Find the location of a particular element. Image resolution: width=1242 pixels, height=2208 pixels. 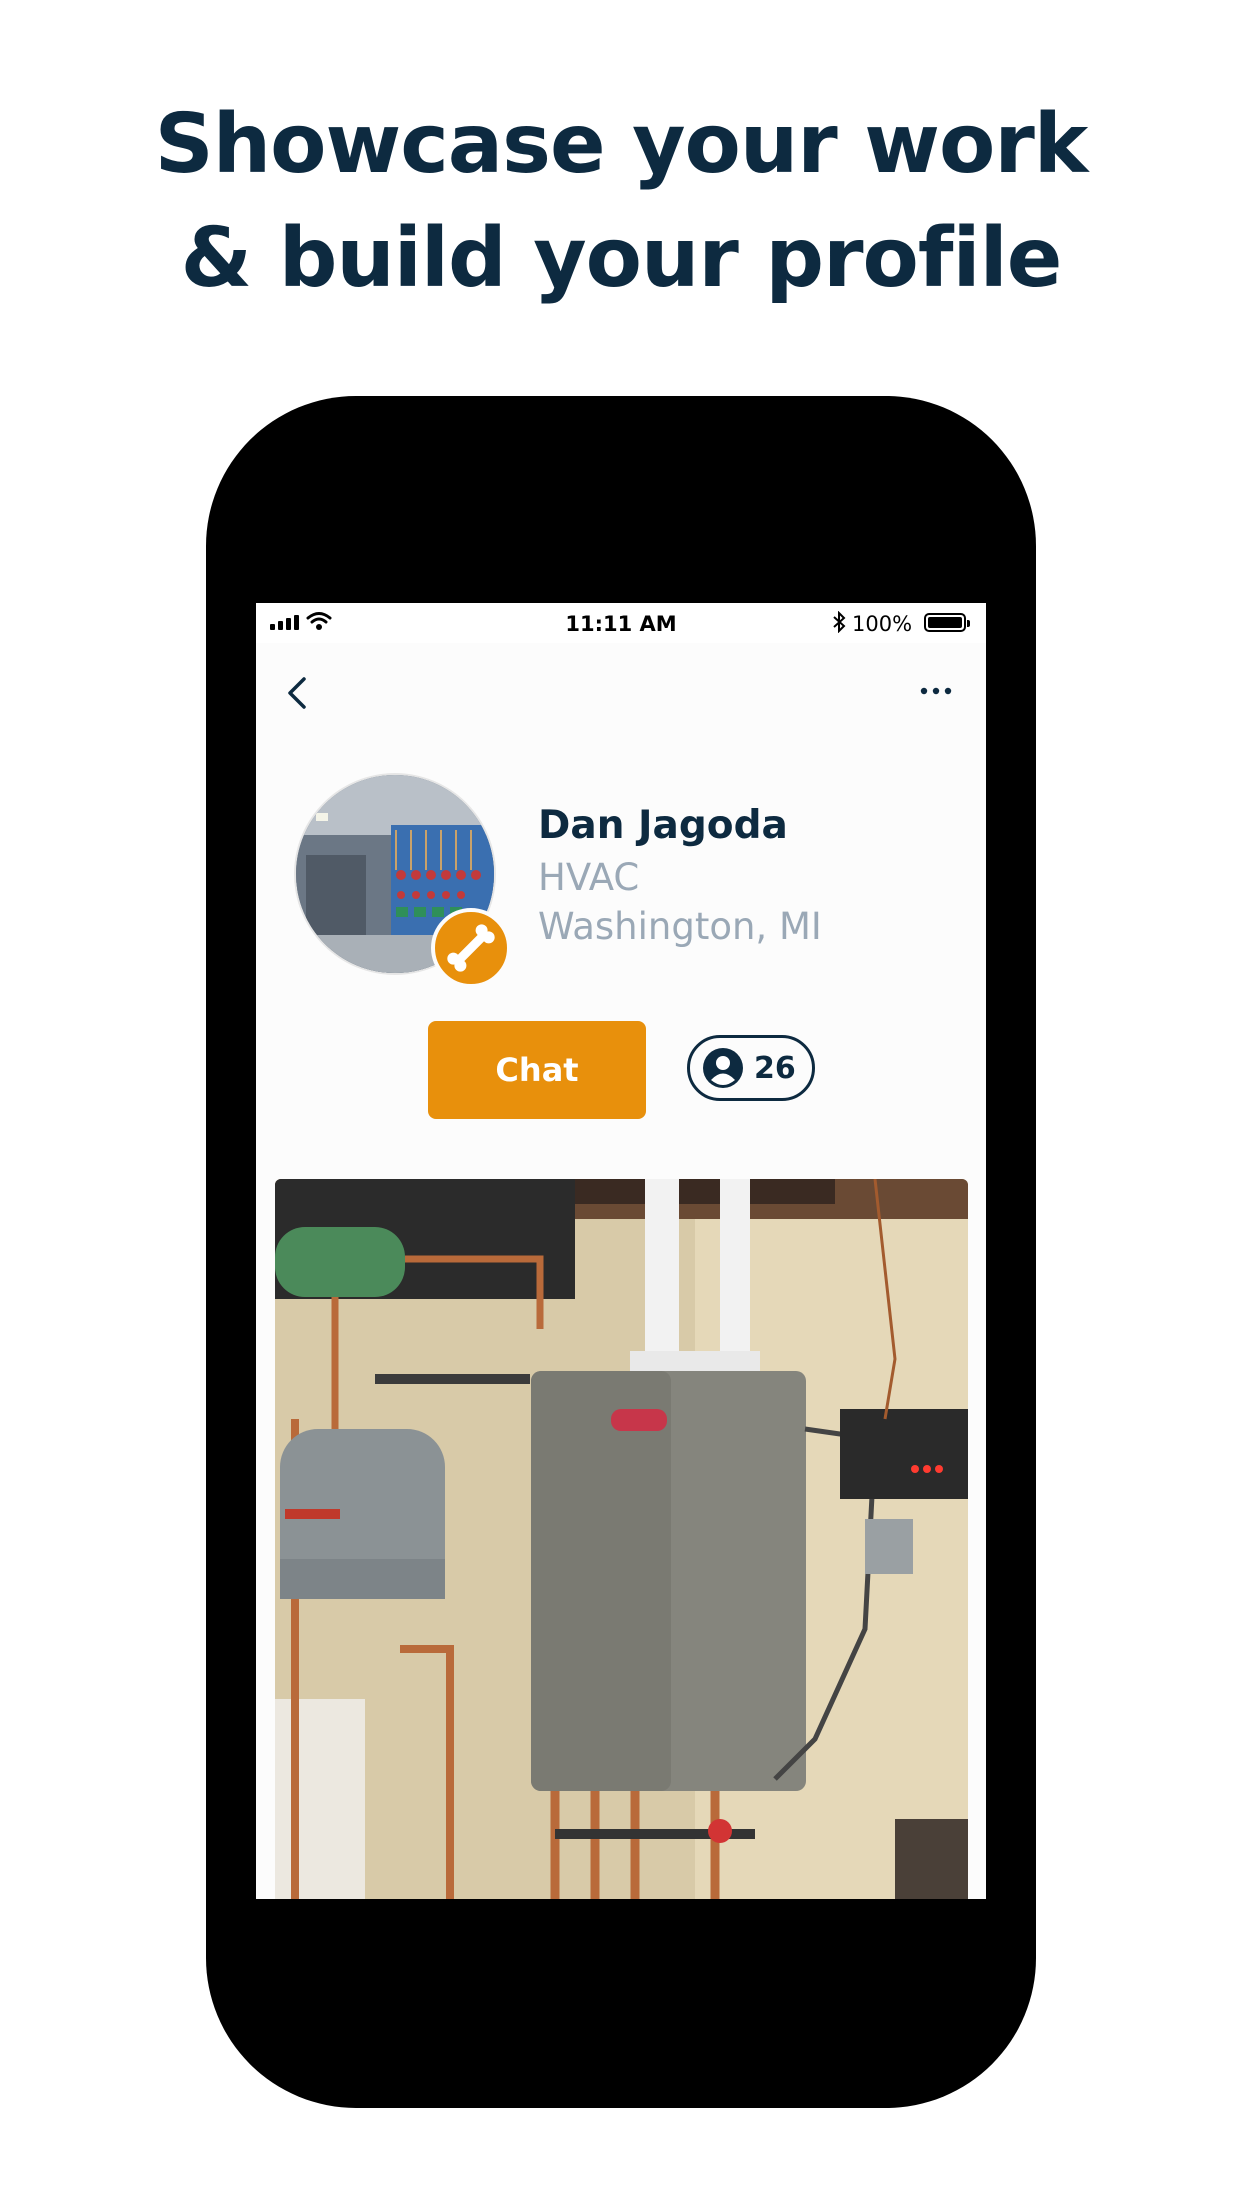

battery-icon is located at coordinates (947, 622).